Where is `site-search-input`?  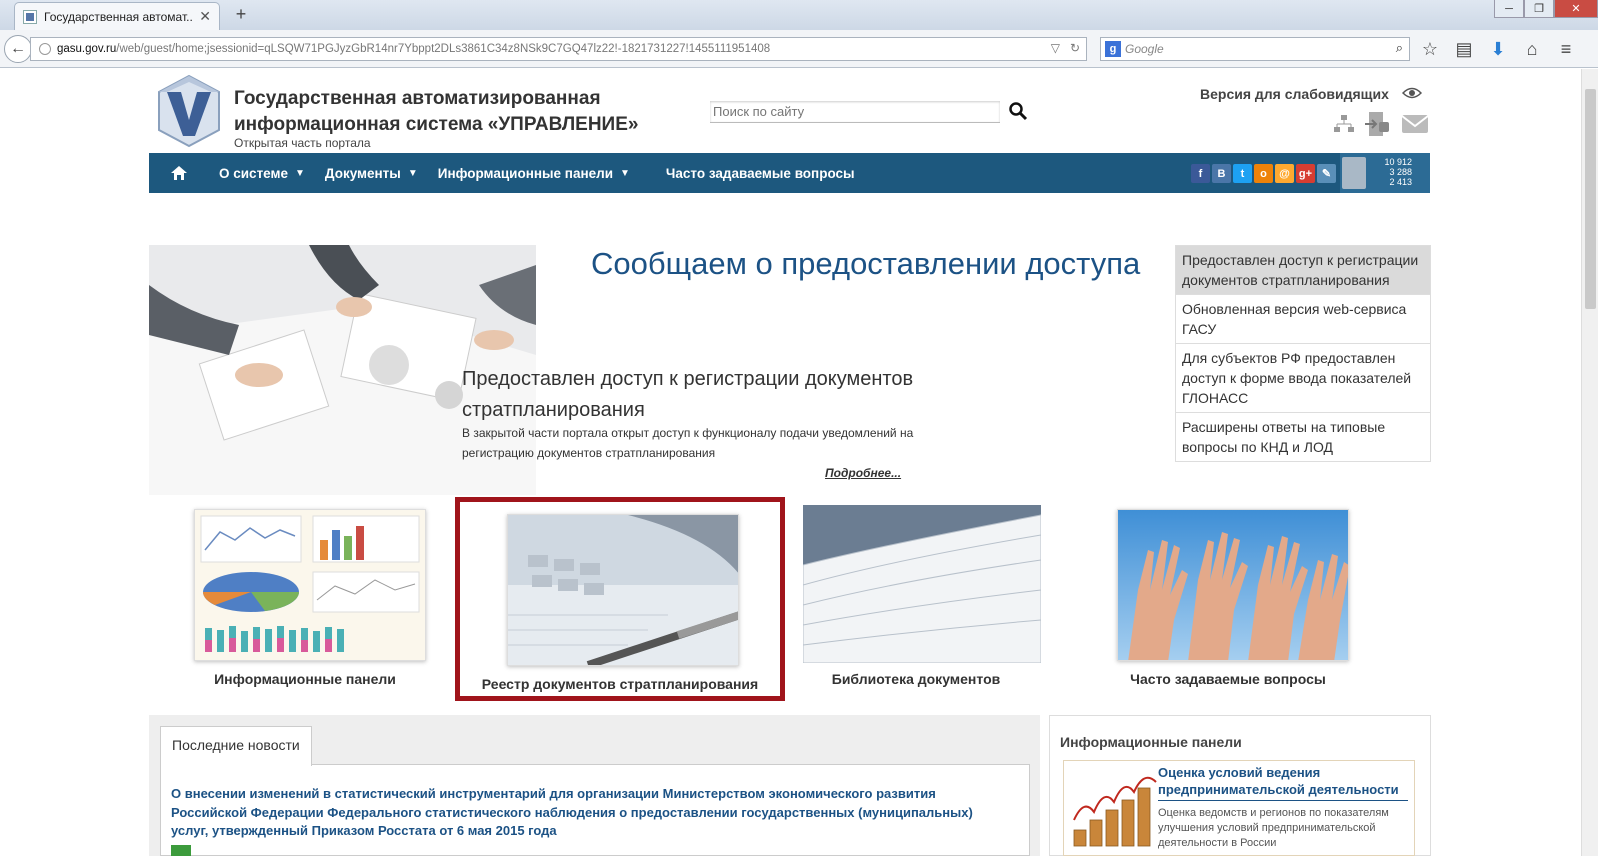 site-search-input is located at coordinates (855, 112).